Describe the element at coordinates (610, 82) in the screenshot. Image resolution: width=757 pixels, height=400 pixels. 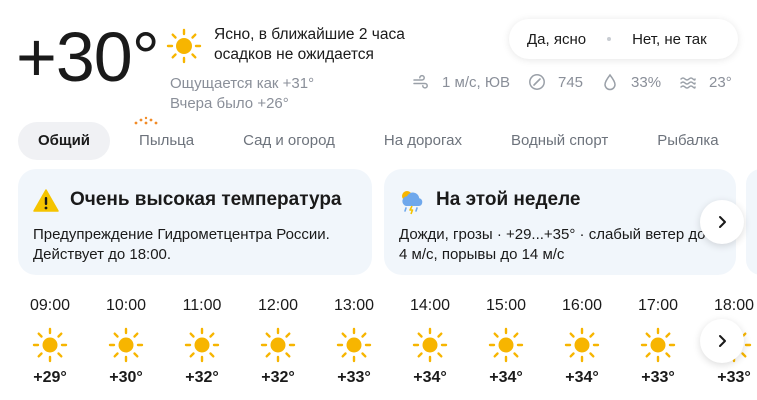
I see `droplet-icon` at that location.